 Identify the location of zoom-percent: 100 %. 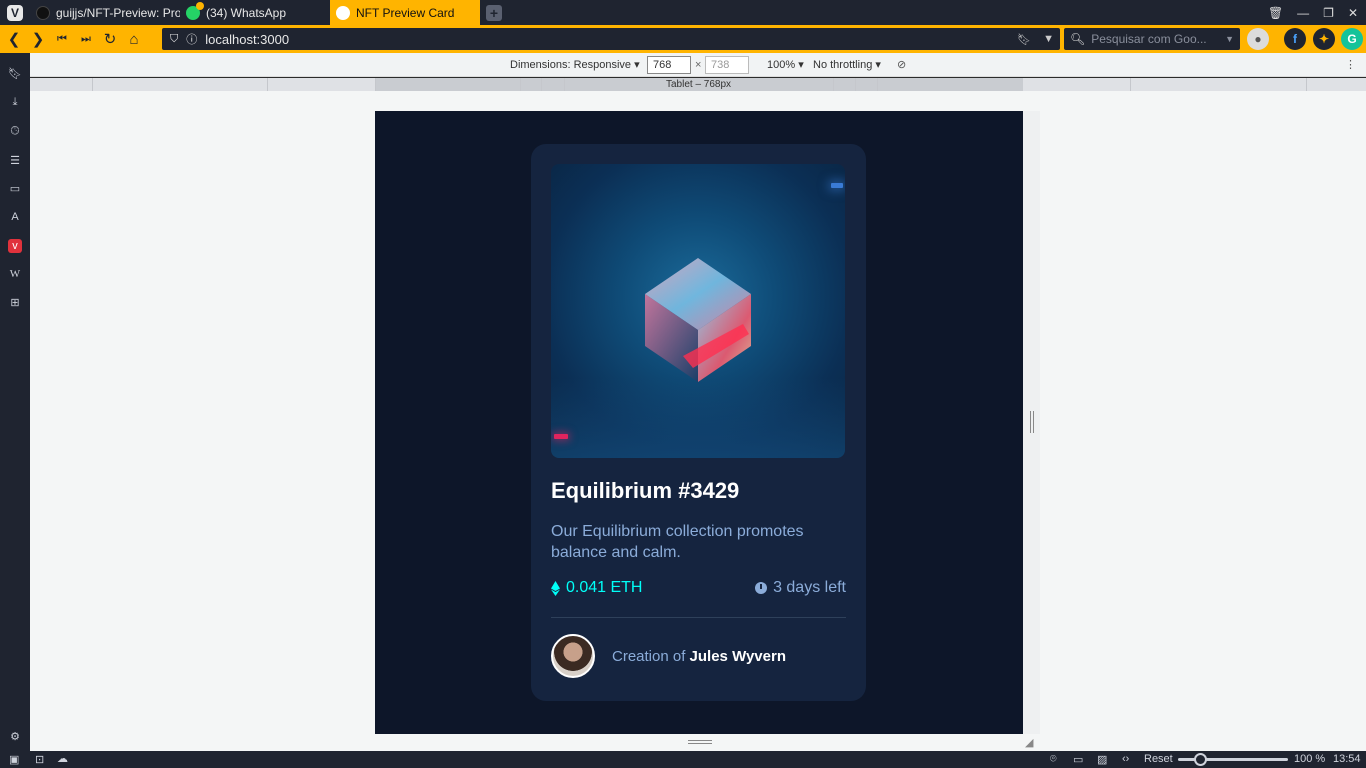
(1310, 759).